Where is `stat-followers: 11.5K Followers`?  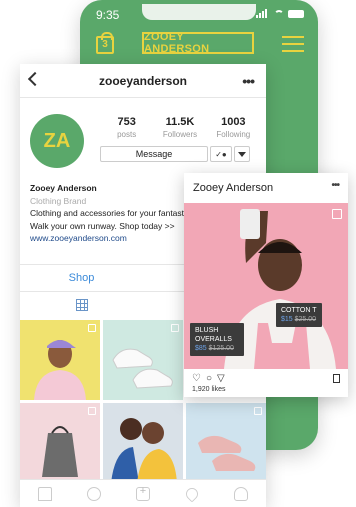 stat-followers: 11.5K Followers is located at coordinates (179, 127).